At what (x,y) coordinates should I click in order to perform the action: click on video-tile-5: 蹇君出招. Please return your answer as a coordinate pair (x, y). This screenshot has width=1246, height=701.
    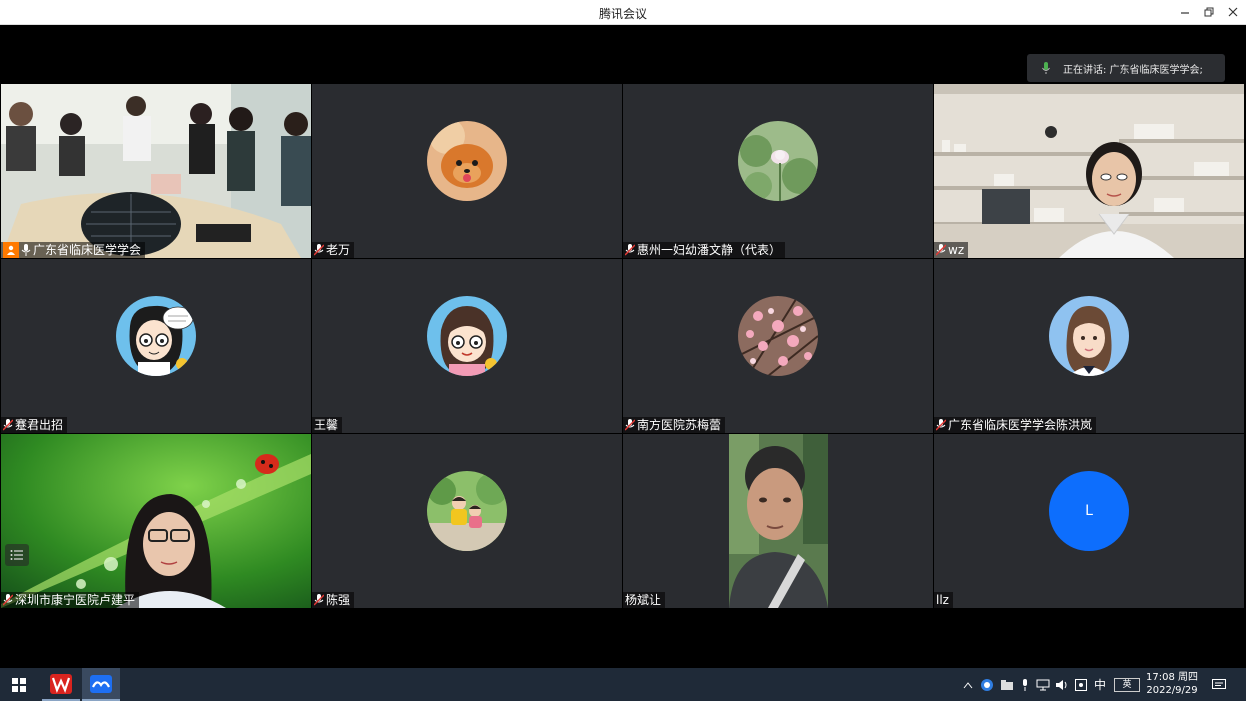
    Looking at the image, I should click on (156, 346).